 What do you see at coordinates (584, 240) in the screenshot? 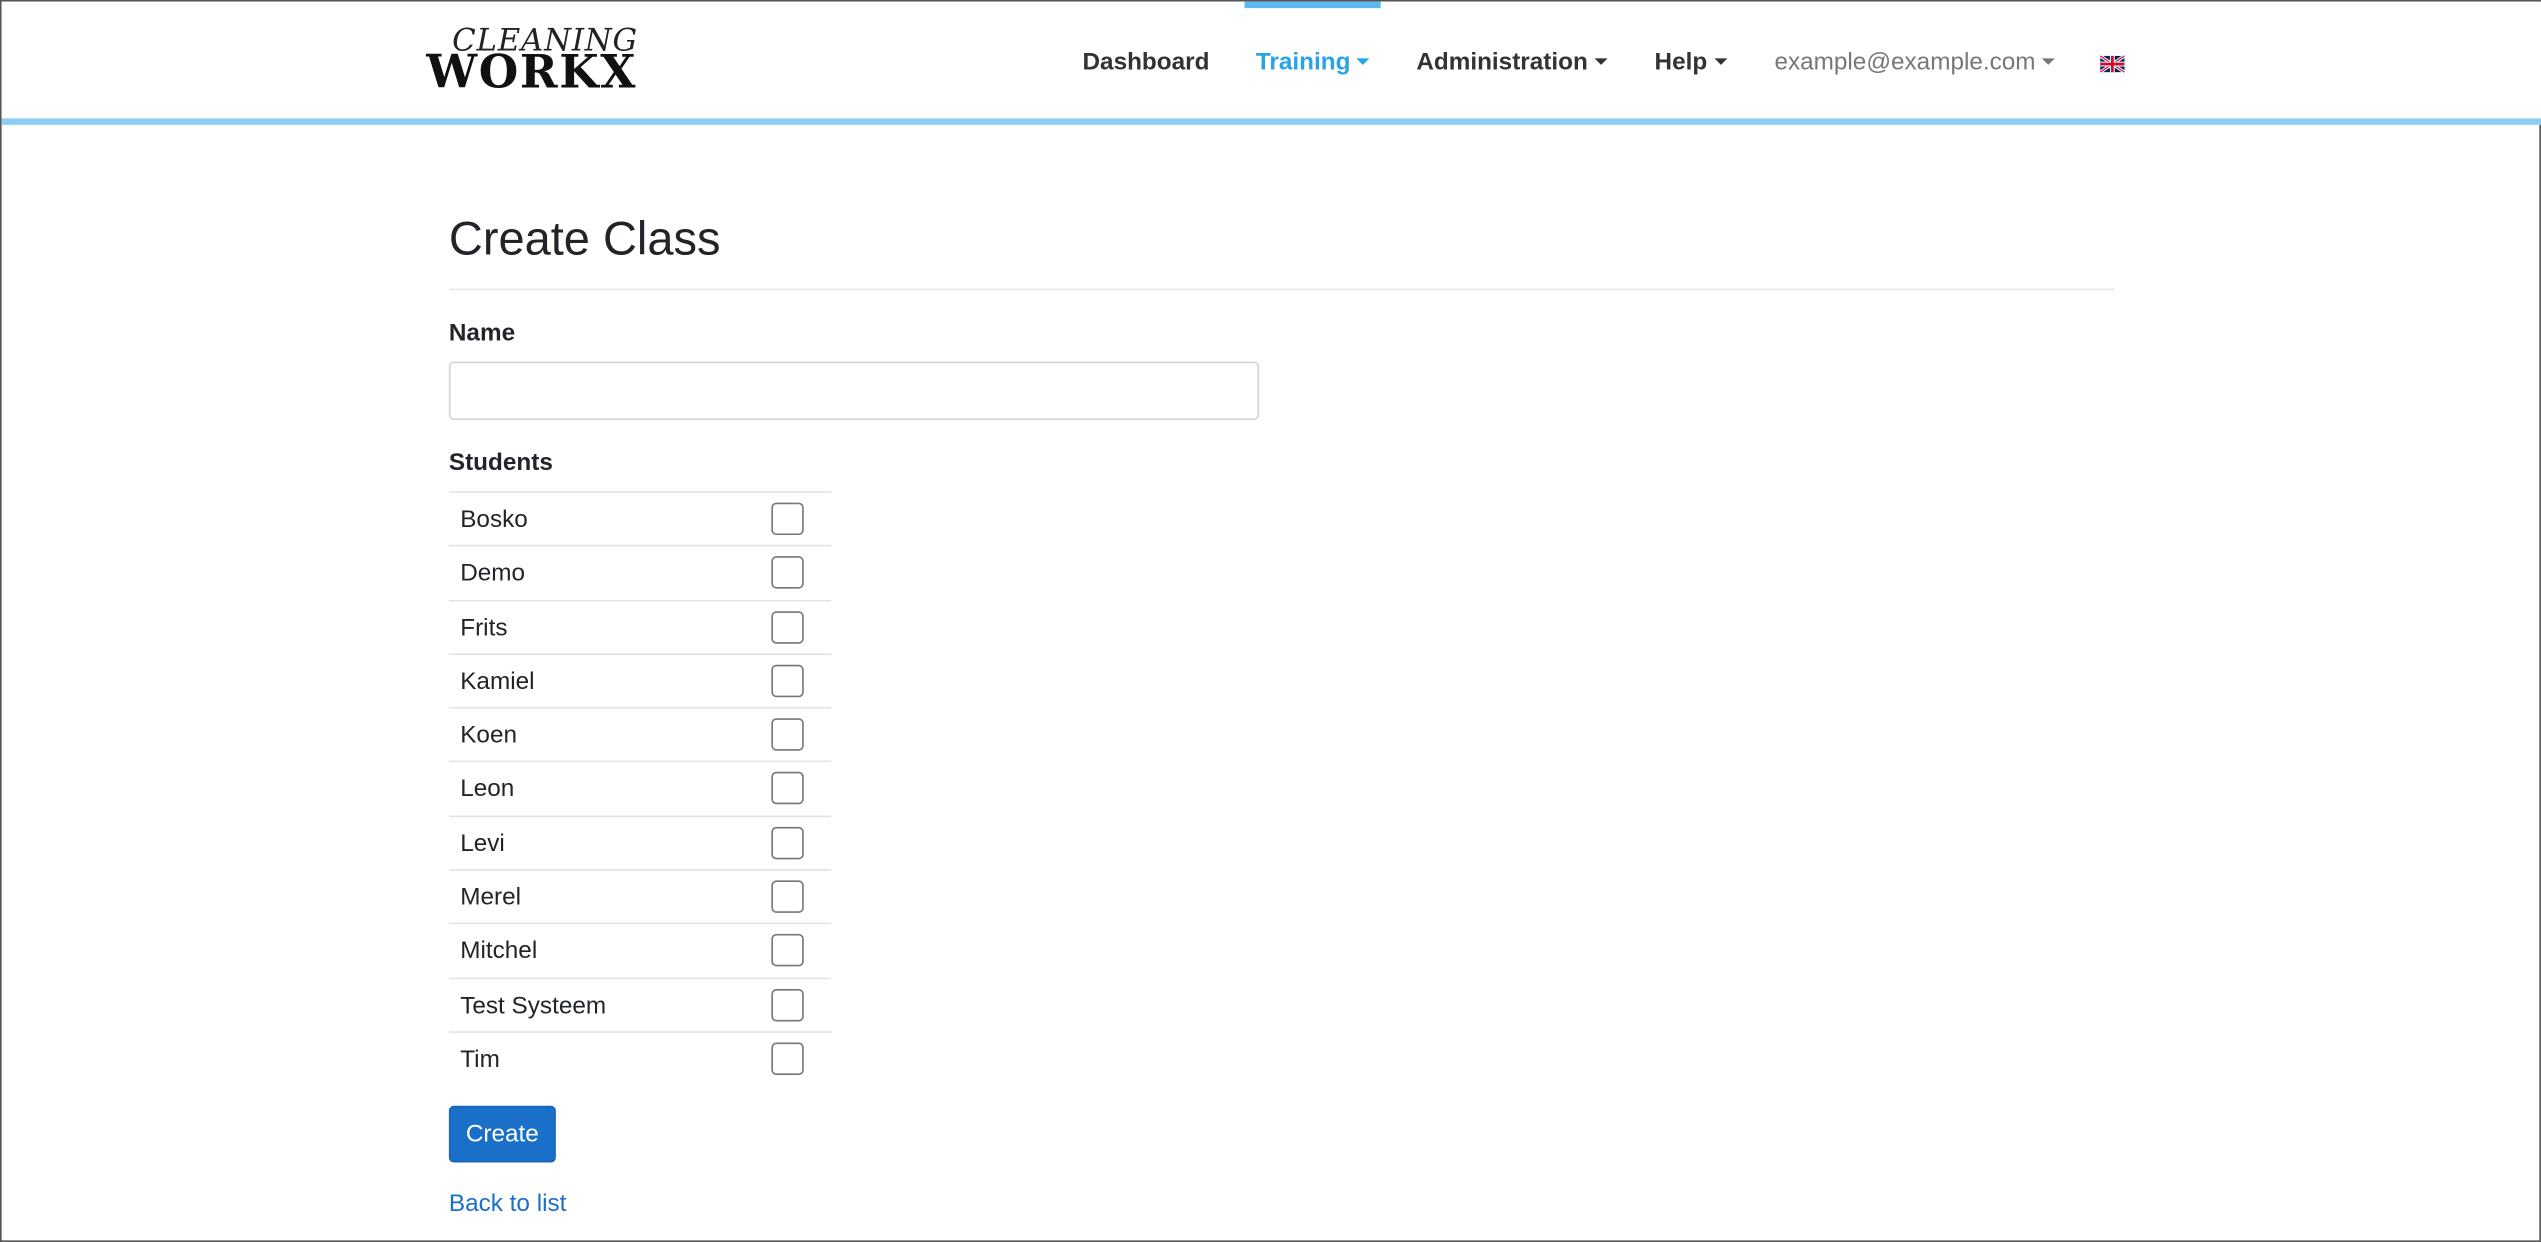
I see `page-title: Create Class` at bounding box center [584, 240].